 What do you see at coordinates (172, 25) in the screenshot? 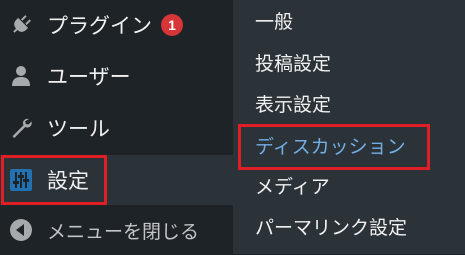
I see `plugin-update-badge: 1` at bounding box center [172, 25].